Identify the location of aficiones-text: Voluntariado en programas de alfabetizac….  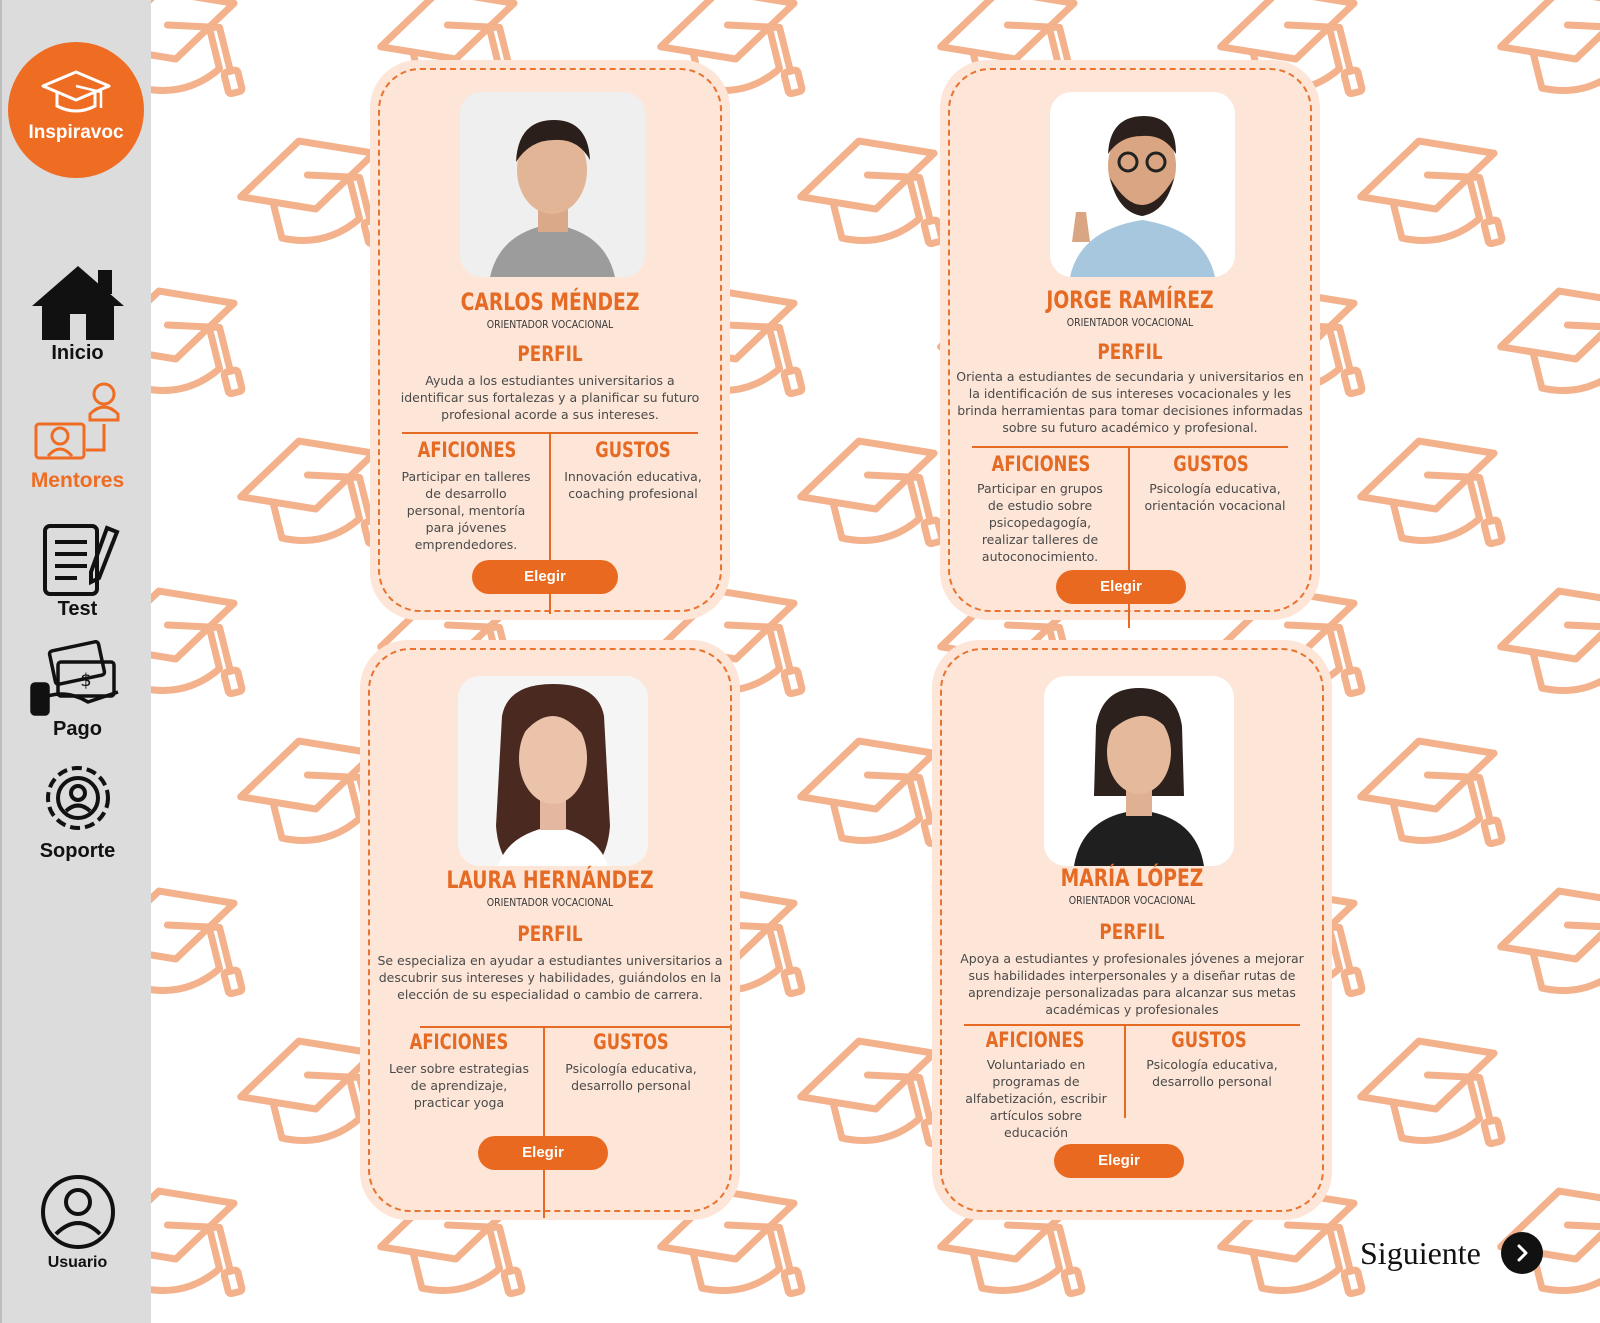
(1036, 1098).